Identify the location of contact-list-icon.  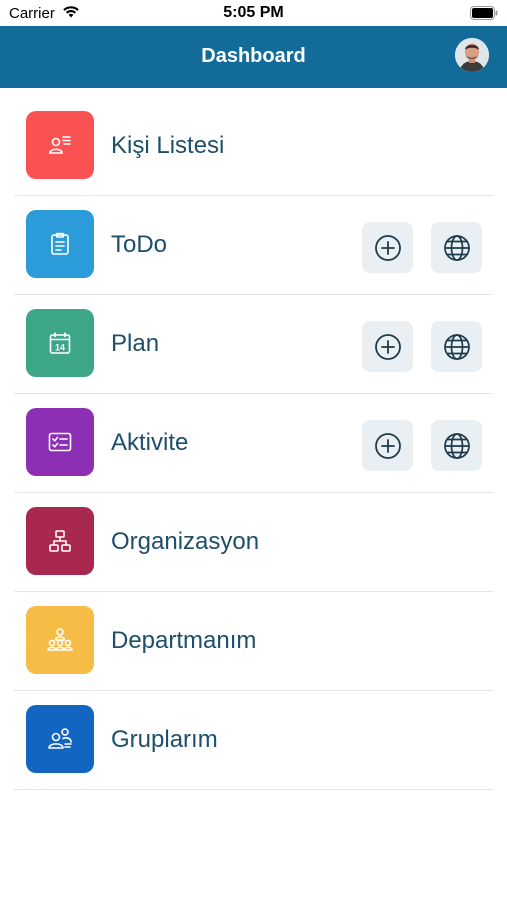
(60, 145).